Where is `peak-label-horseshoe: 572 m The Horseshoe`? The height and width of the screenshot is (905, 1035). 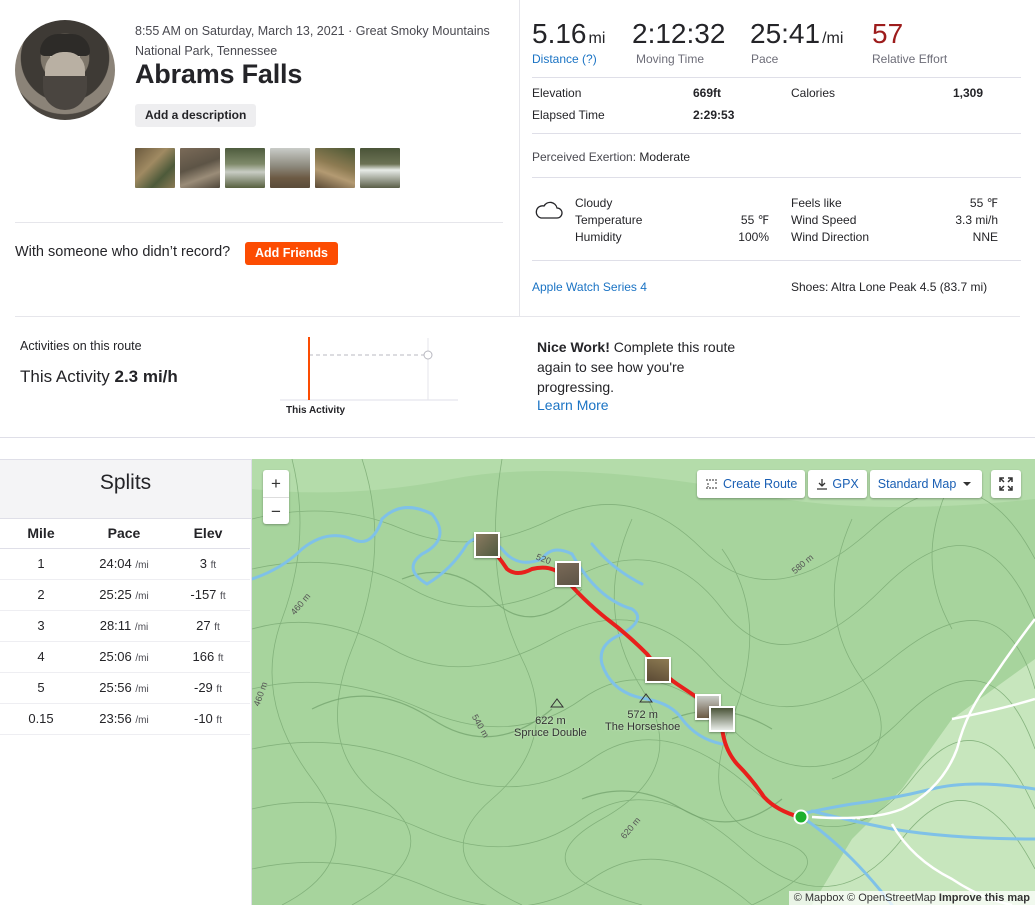 peak-label-horseshoe: 572 m The Horseshoe is located at coordinates (643, 721).